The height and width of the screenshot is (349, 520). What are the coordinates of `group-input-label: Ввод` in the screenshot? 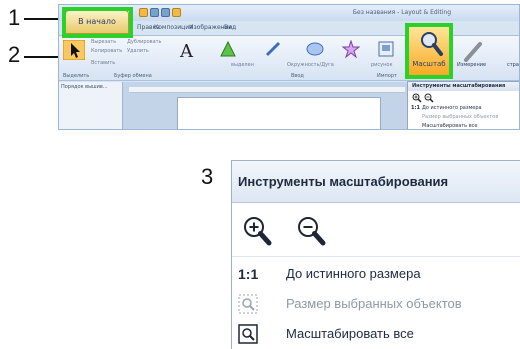 It's located at (297, 76).